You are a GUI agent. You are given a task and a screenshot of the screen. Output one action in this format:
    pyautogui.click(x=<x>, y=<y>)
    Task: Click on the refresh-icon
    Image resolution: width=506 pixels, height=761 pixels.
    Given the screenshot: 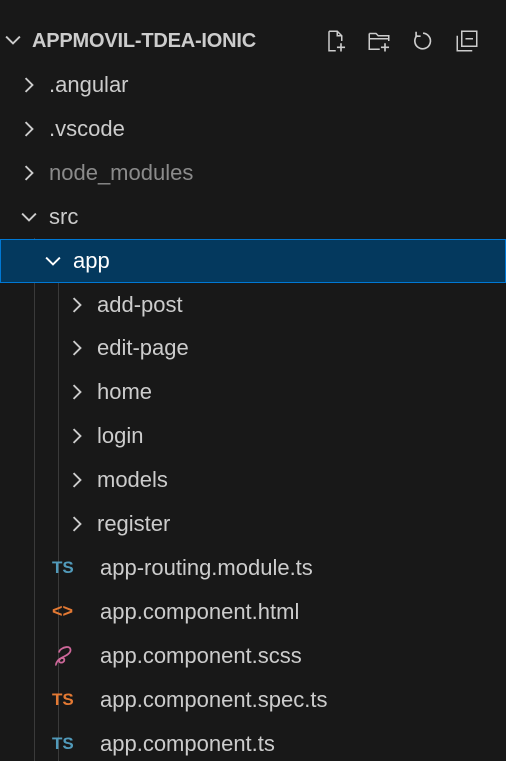 What is the action you would take?
    pyautogui.click(x=423, y=41)
    